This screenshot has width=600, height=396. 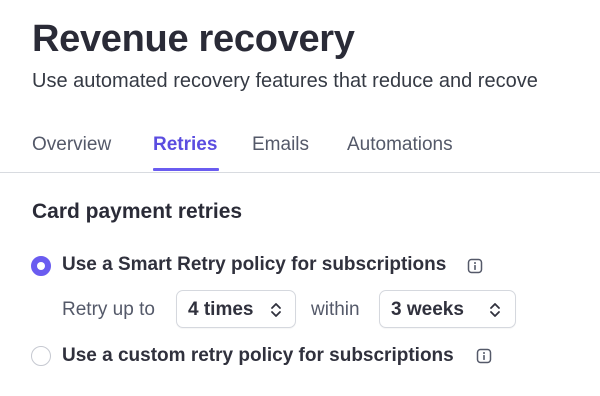 What do you see at coordinates (137, 211) in the screenshot?
I see `section-title: Card payment retries` at bounding box center [137, 211].